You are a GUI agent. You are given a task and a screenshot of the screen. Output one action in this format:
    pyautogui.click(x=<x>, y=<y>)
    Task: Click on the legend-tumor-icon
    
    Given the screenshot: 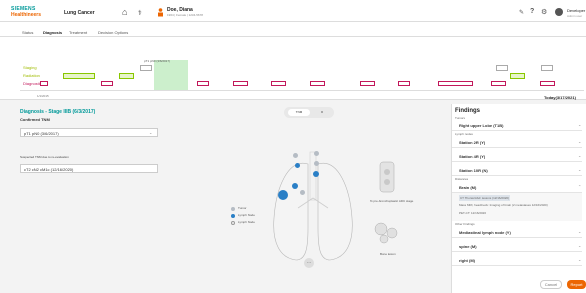 What is the action you would take?
    pyautogui.click(x=233, y=209)
    